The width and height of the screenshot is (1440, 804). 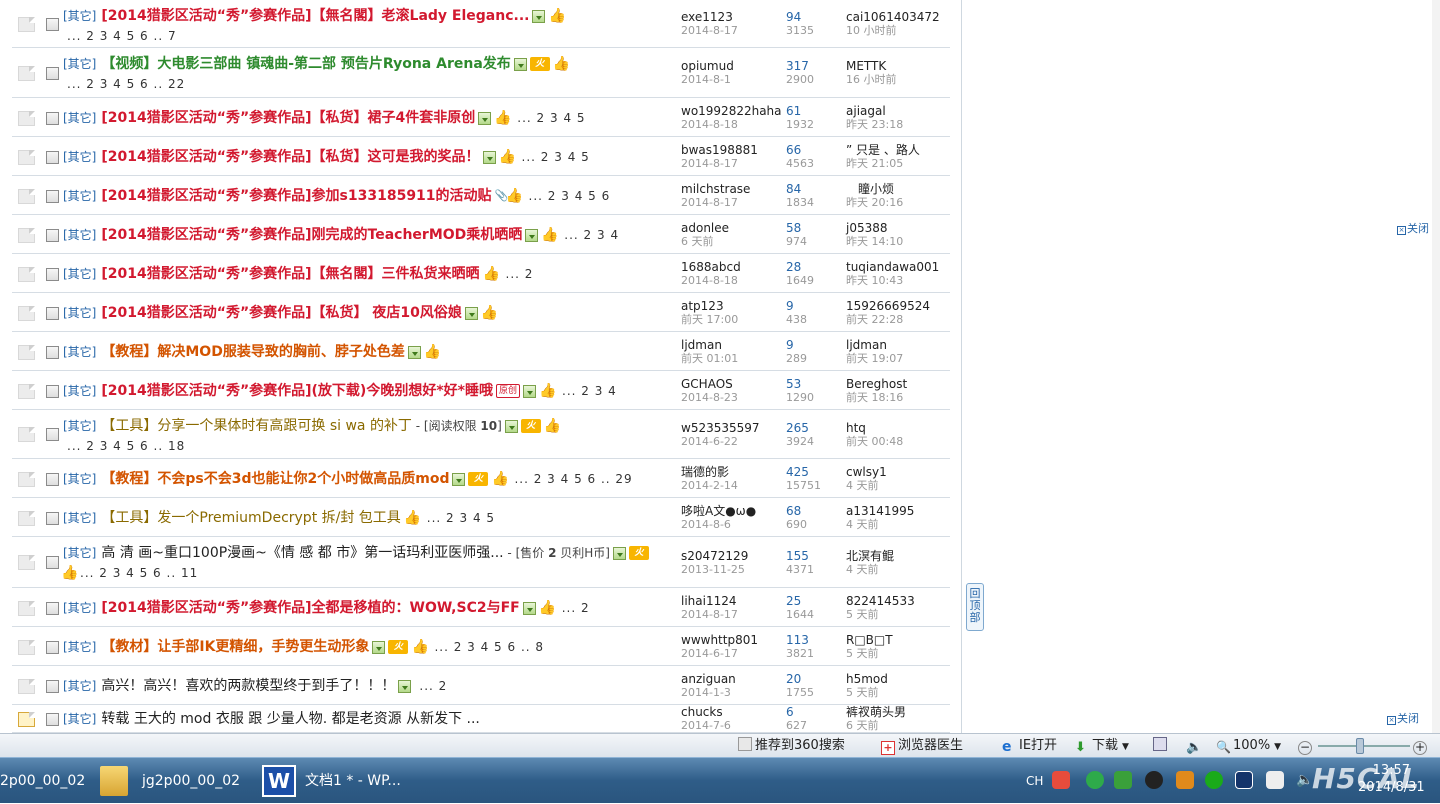 I want to click on author-name-link: w523535597, so click(x=720, y=428).